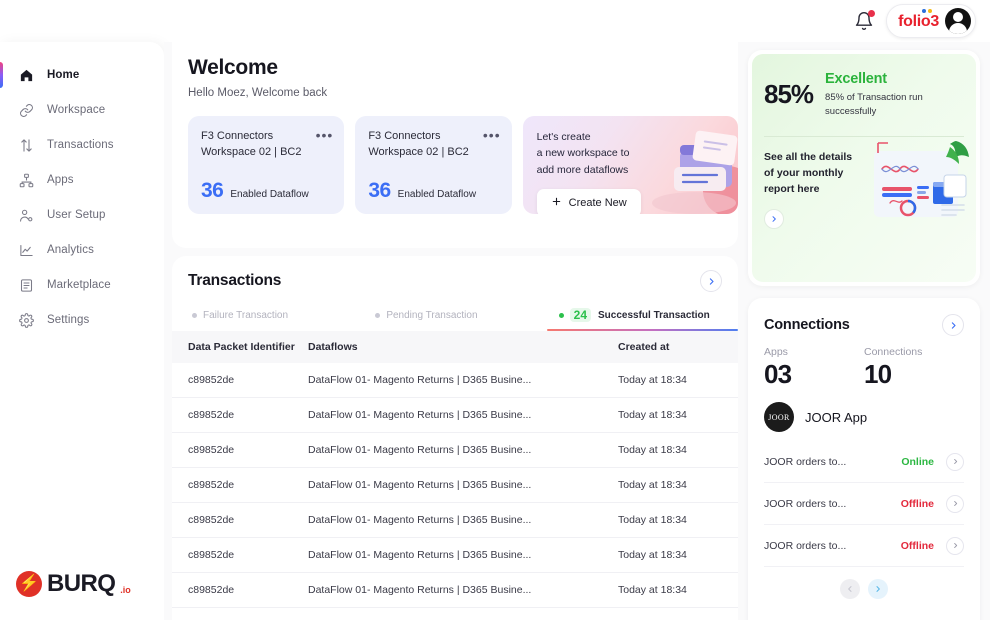 This screenshot has width=990, height=620. I want to click on connections-header: Connections, so click(864, 325).